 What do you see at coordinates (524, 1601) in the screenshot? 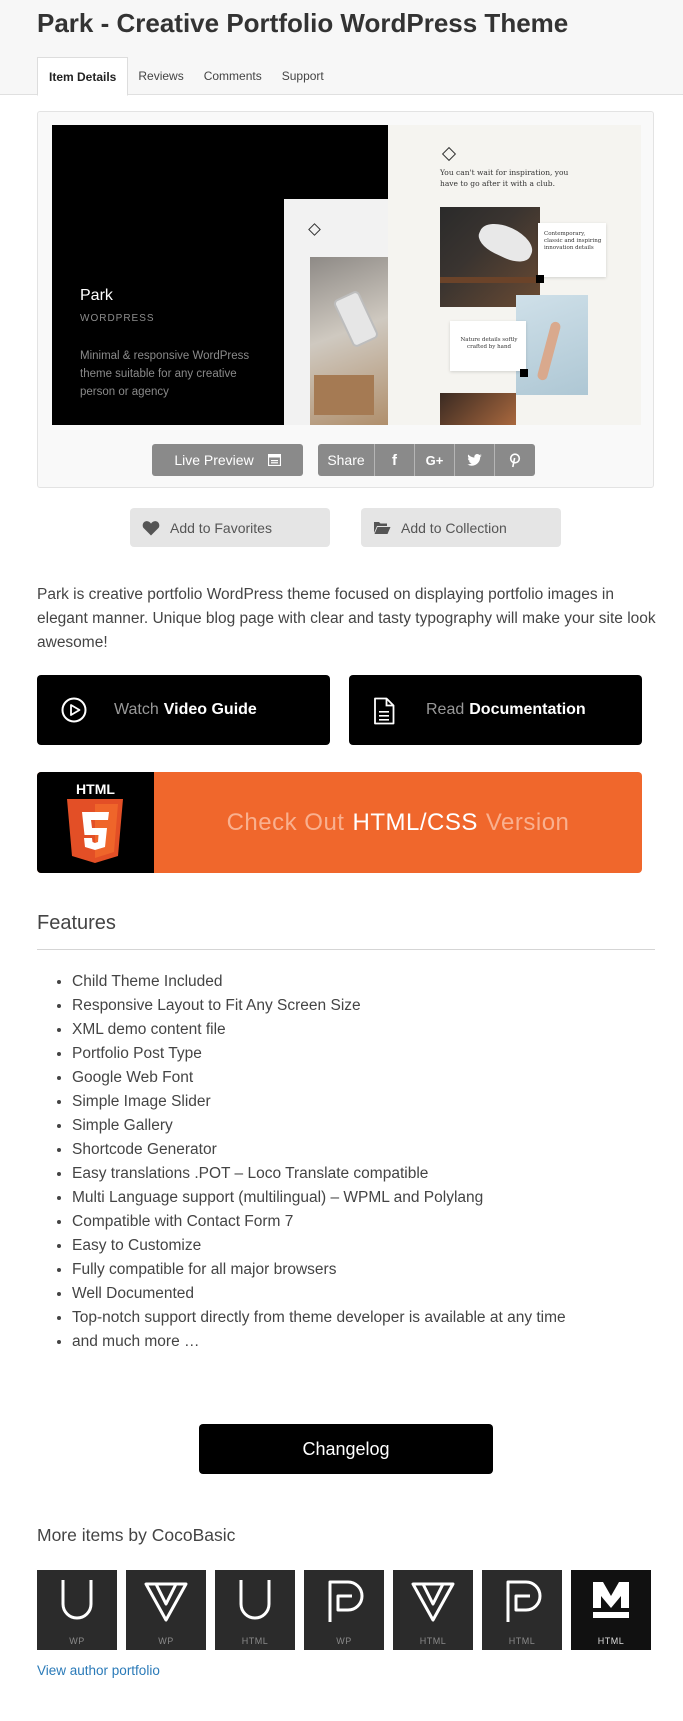
I see `p-logo-icon` at bounding box center [524, 1601].